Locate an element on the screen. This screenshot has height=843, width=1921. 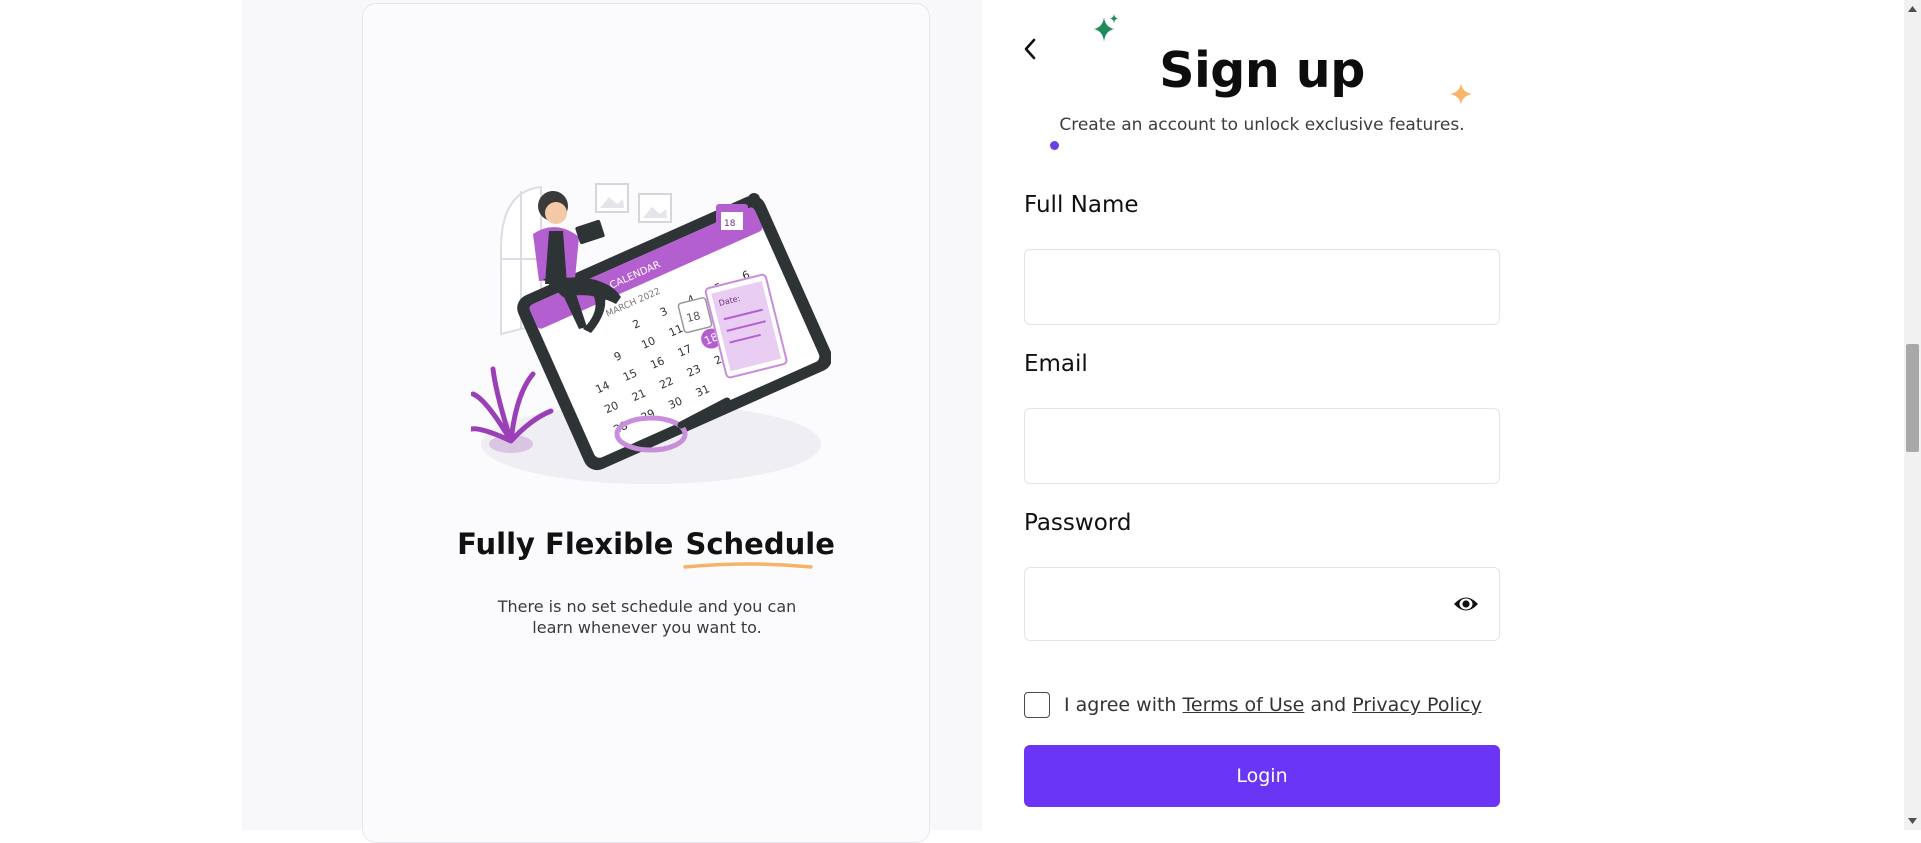
scroll-up-arrow is located at coordinates (1912, 9).